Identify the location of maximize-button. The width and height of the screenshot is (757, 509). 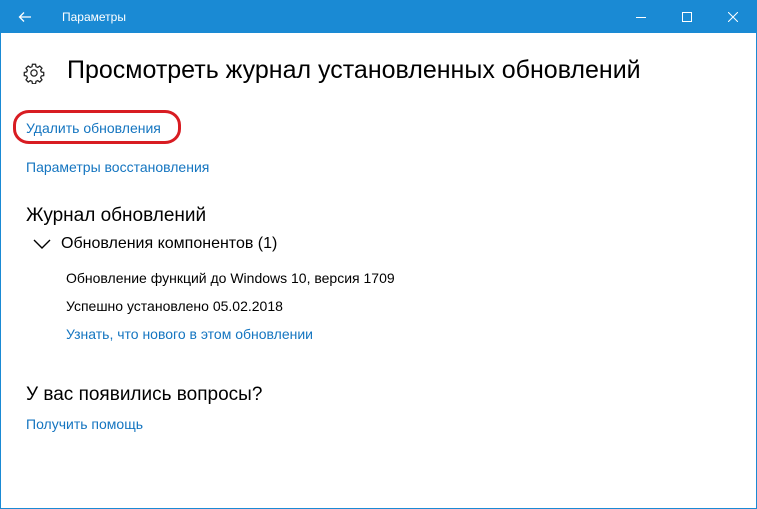
(687, 17).